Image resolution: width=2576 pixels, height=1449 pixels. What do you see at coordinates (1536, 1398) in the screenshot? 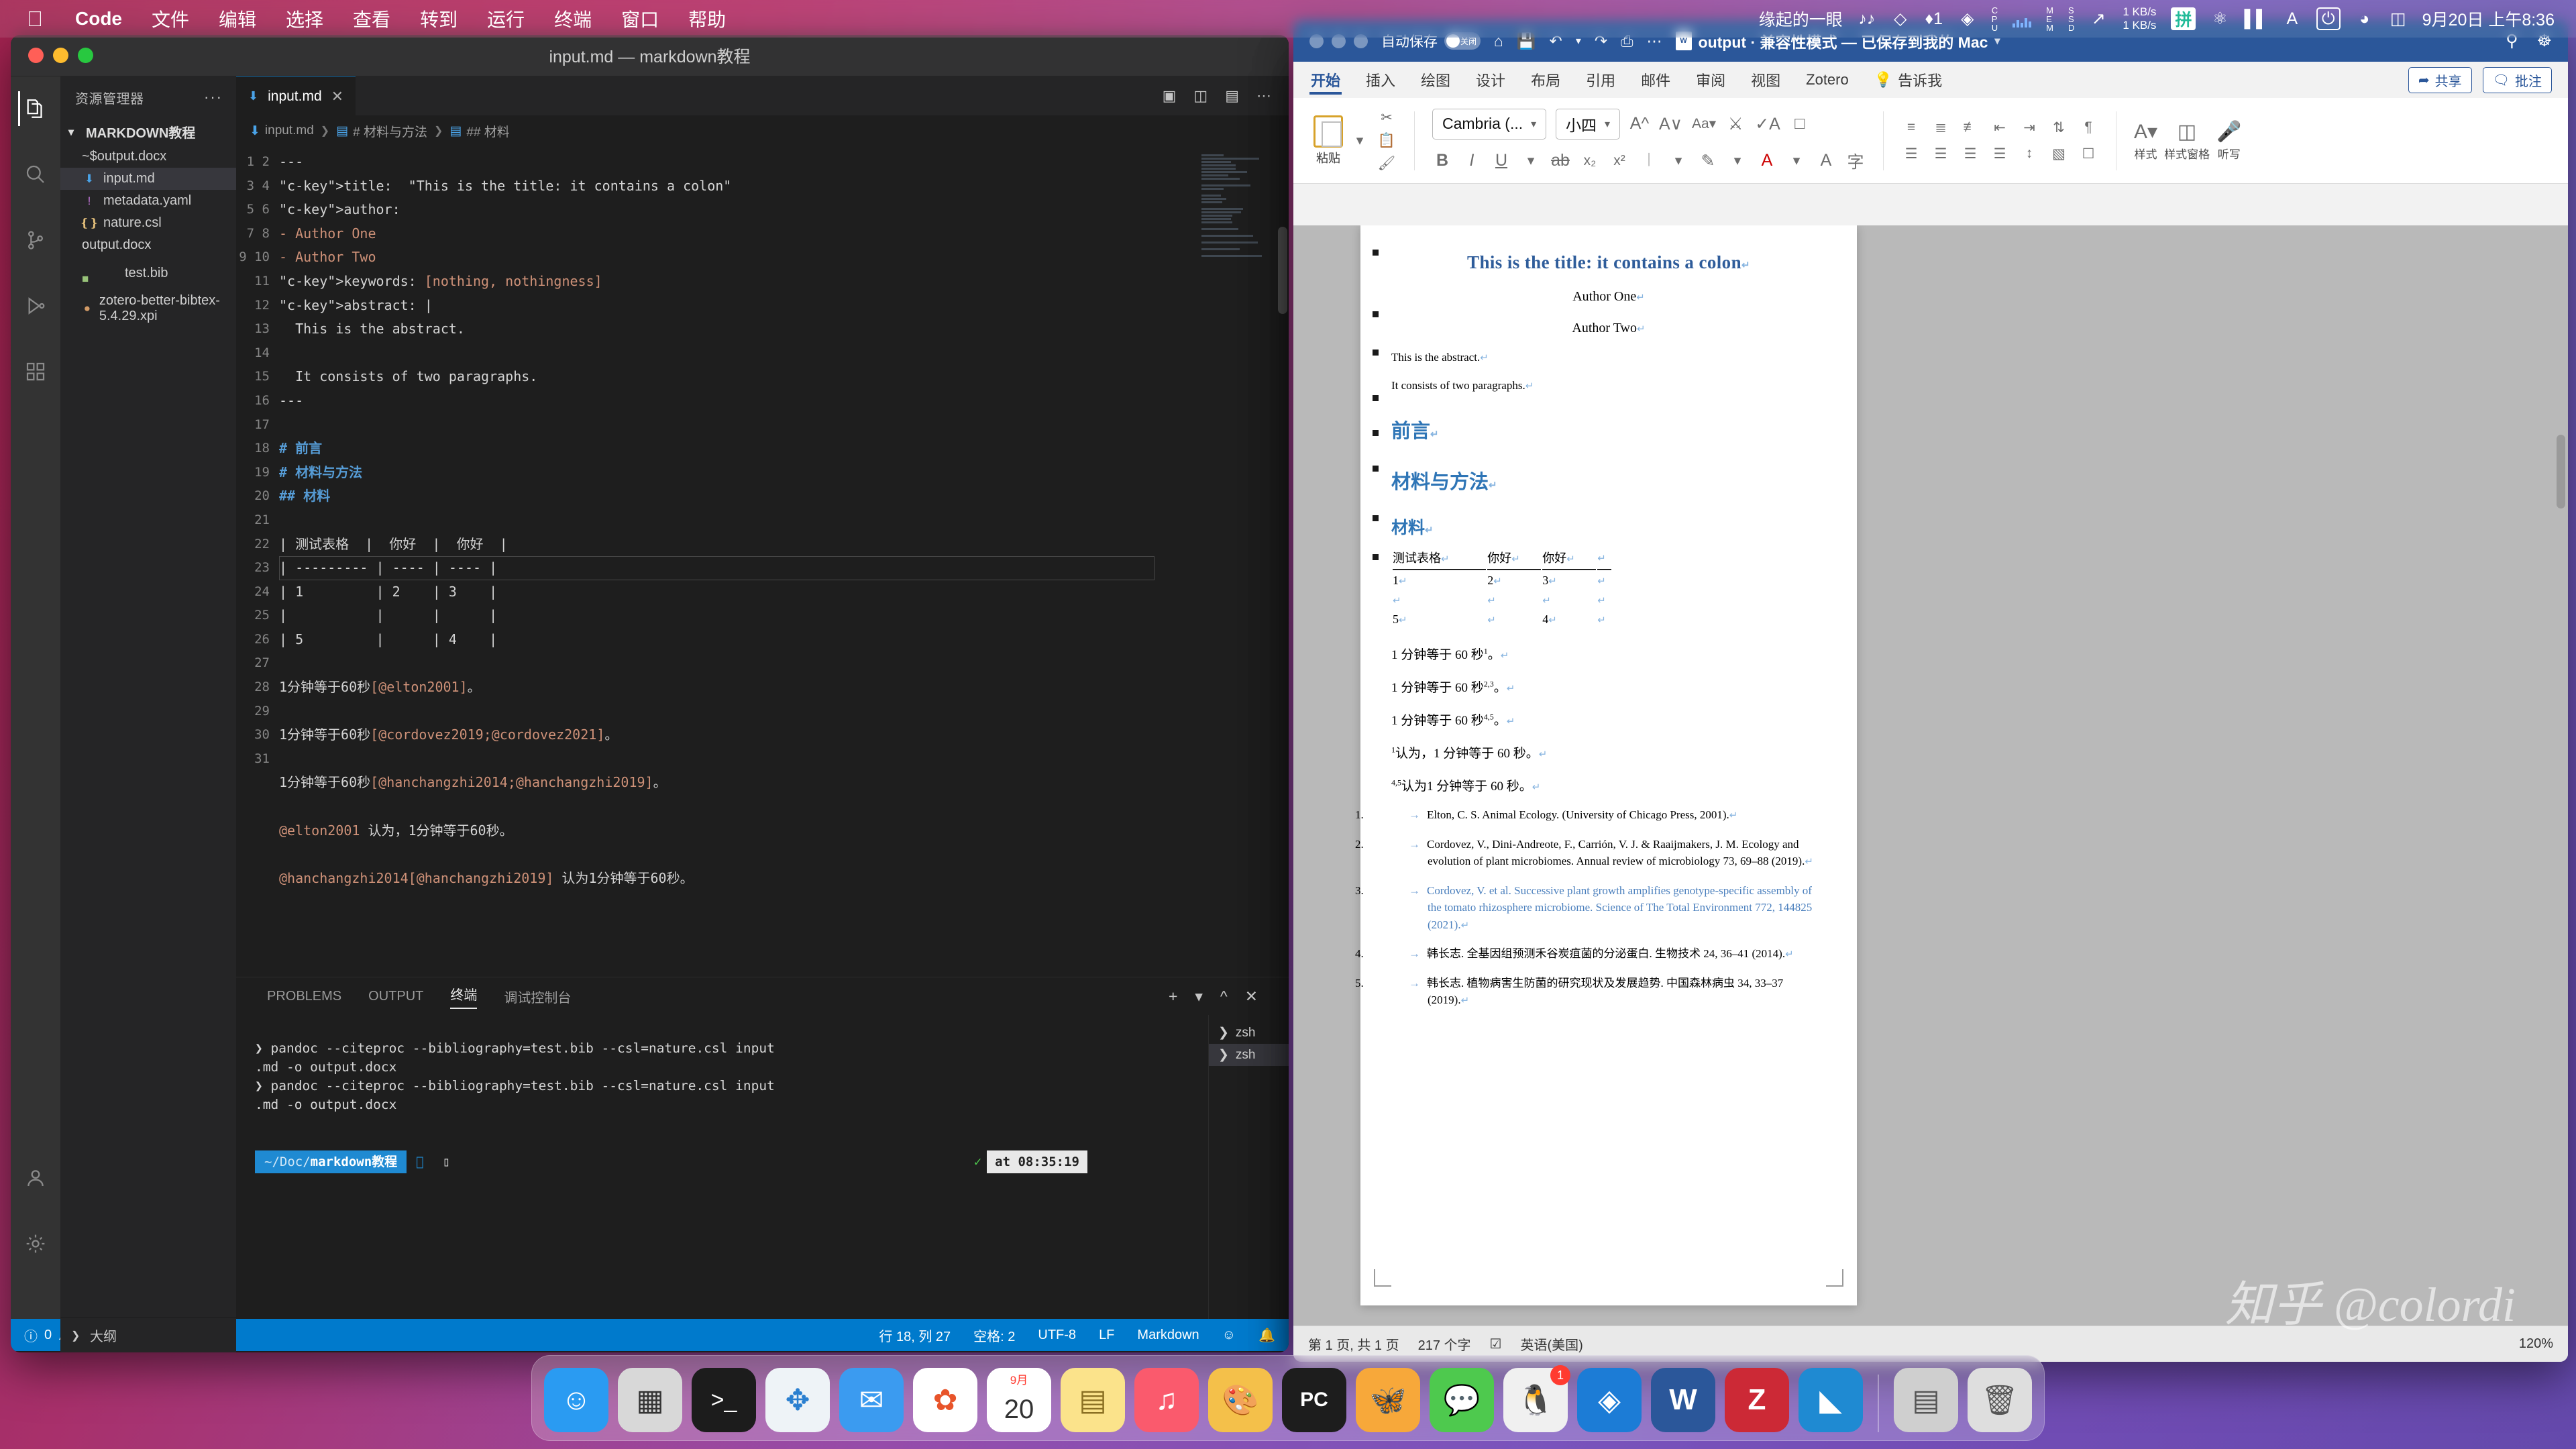
I see `dock-item-qq: 🐧 1` at bounding box center [1536, 1398].